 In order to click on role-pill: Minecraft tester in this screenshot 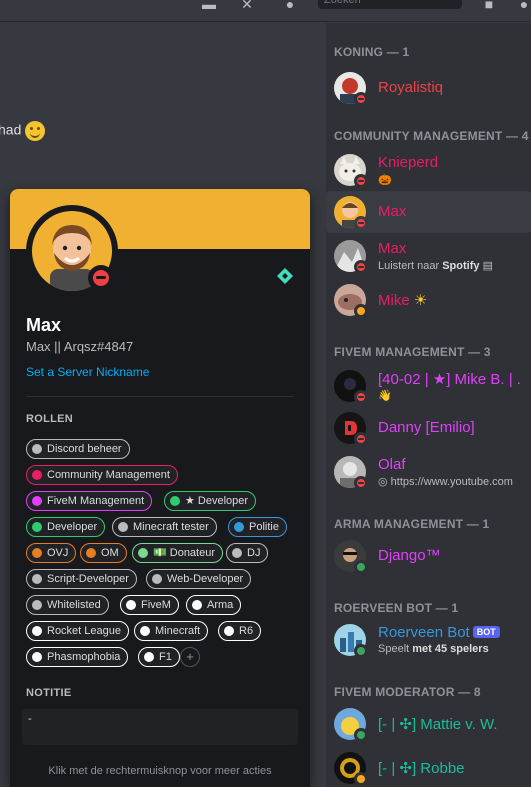, I will do `click(164, 527)`.